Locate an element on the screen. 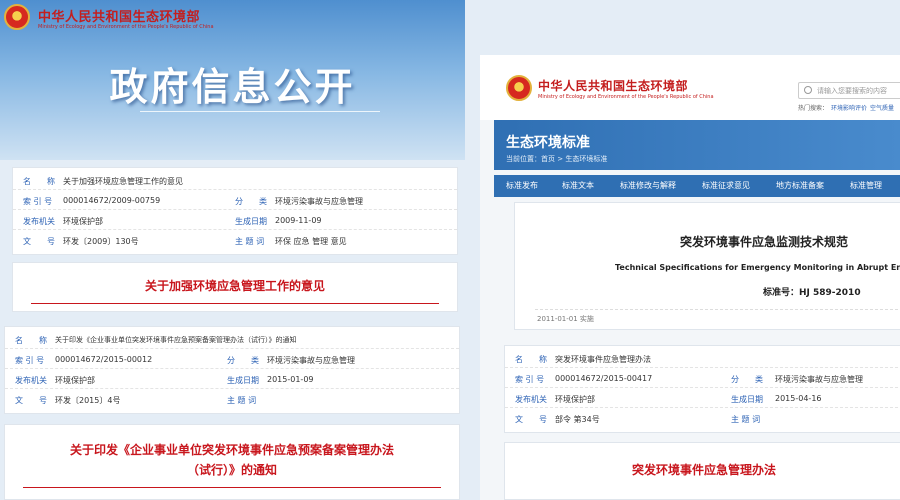 Image resolution: width=900 pixels, height=500 pixels. standard-title: 突发环境事件应急监测技术规范 is located at coordinates (763, 242).